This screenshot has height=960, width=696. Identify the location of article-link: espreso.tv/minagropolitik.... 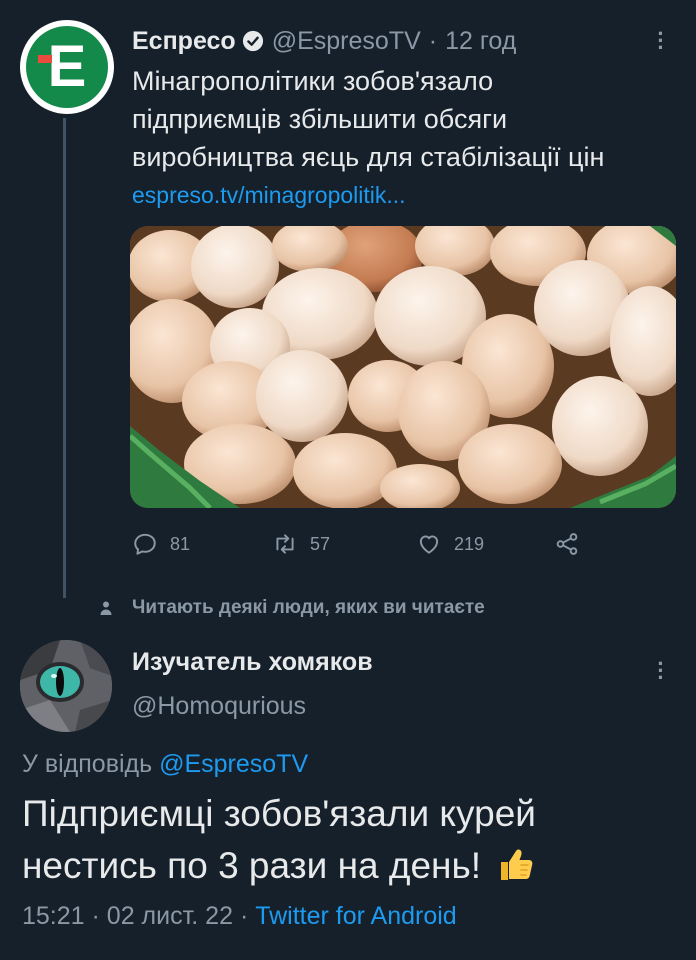
(402, 195).